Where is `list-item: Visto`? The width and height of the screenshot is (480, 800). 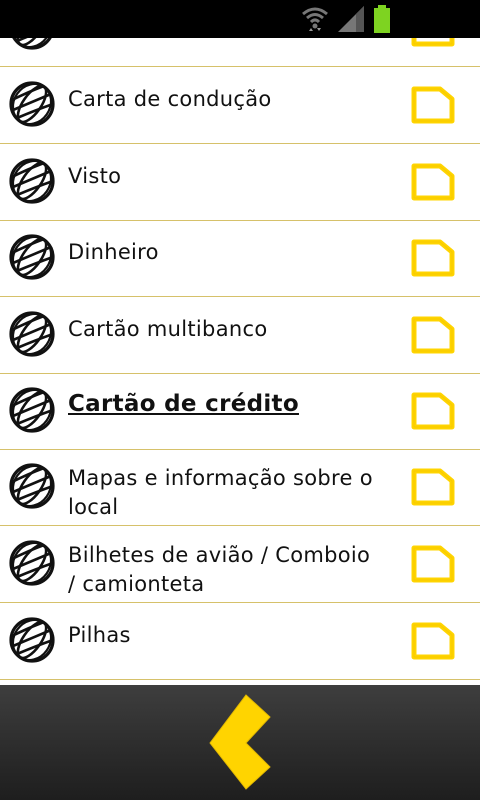
list-item: Visto is located at coordinates (240, 183).